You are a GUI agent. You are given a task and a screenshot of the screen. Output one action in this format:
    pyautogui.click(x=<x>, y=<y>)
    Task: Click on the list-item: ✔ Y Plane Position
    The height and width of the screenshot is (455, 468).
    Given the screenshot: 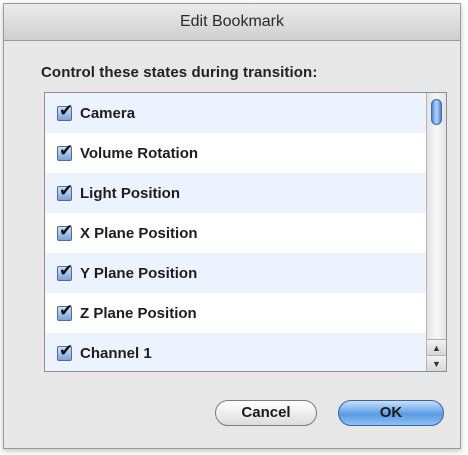 What is the action you would take?
    pyautogui.click(x=236, y=273)
    